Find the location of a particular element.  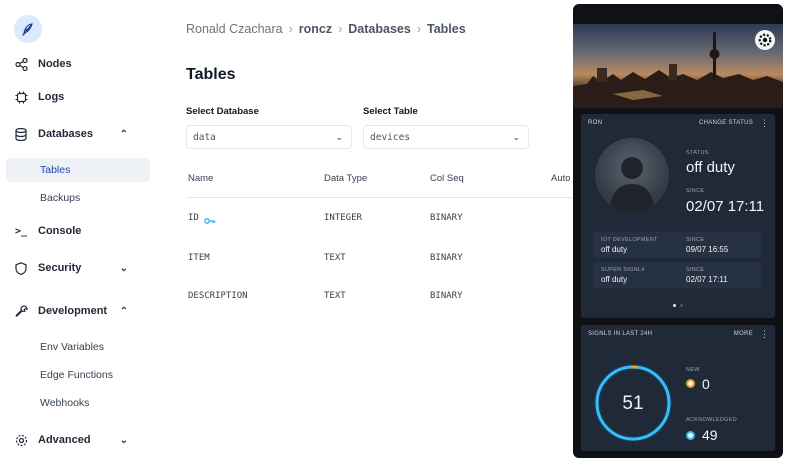

sidebar-item-databases: Databases ⌃ is located at coordinates (82, 134).